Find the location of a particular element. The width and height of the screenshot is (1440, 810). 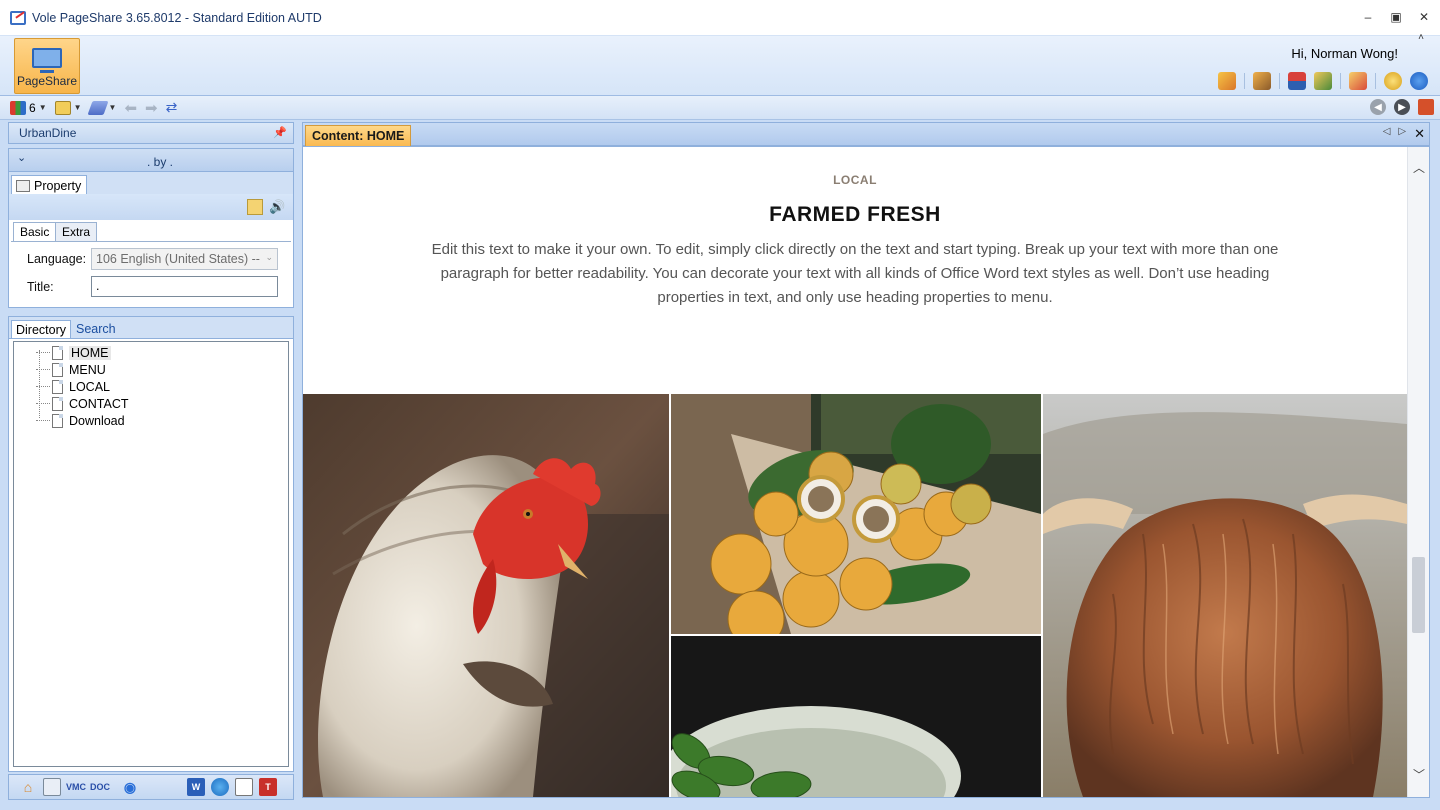

home-icon: ⌂ is located at coordinates (28, 787).